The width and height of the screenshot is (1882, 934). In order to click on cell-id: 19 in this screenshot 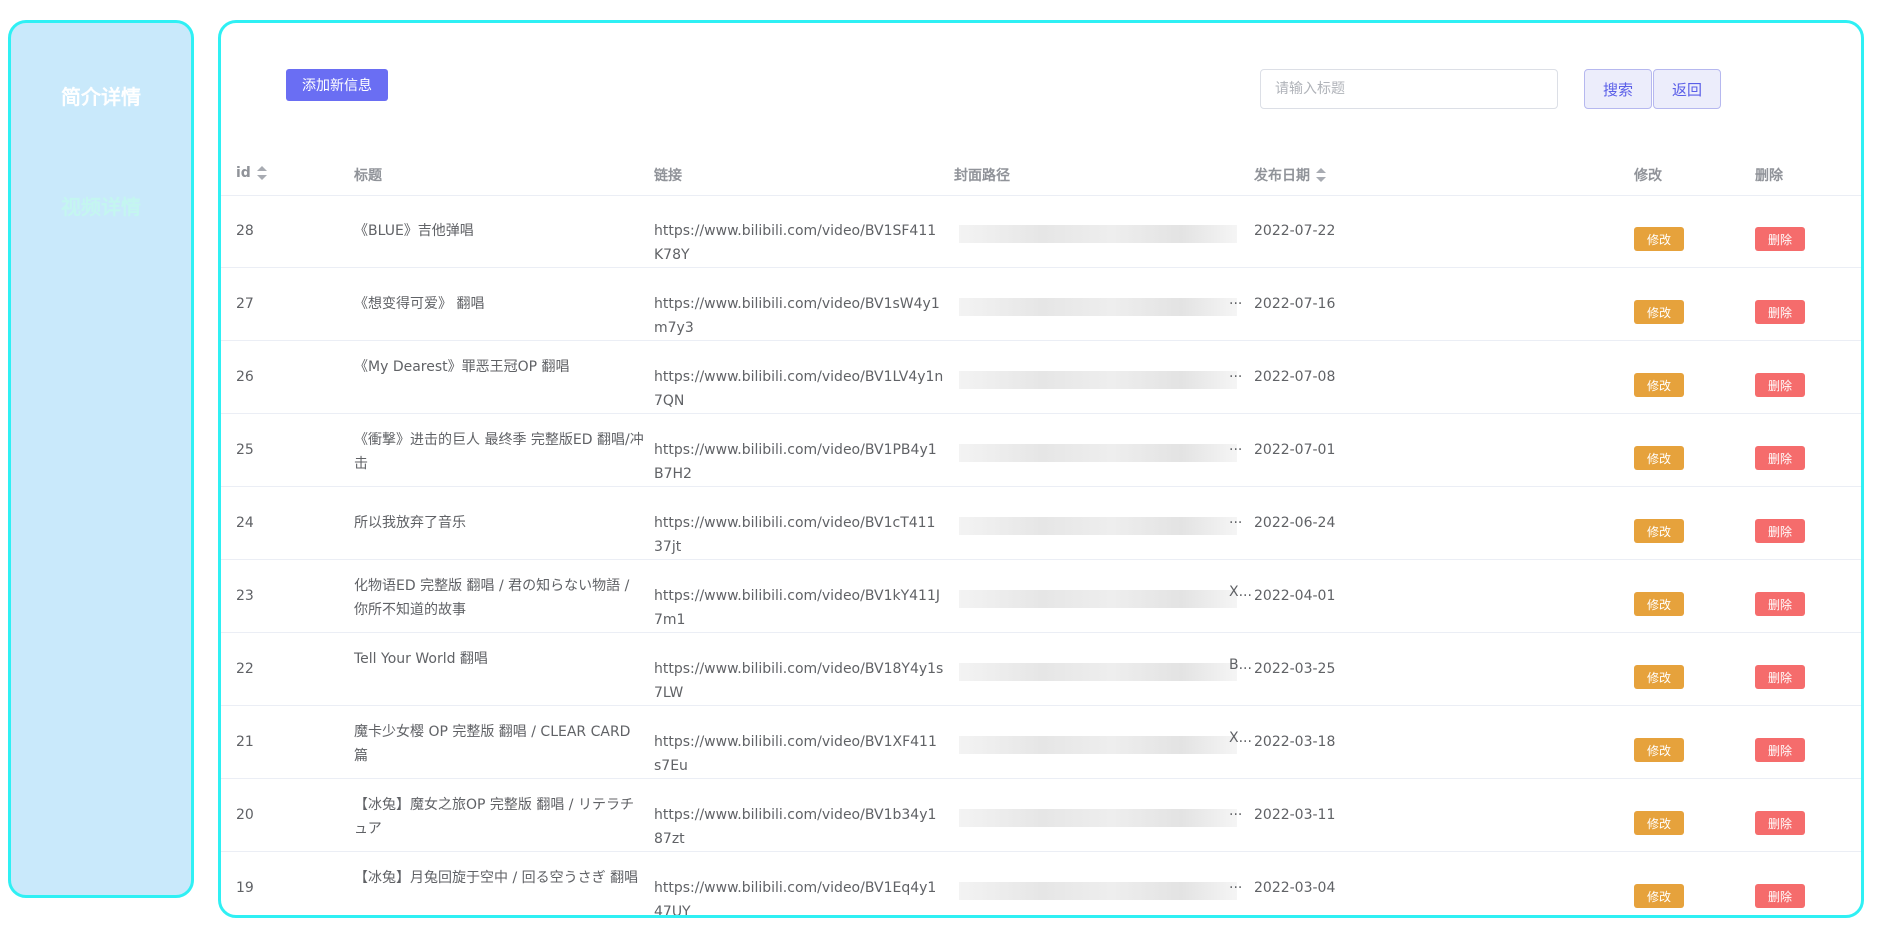, I will do `click(245, 888)`.